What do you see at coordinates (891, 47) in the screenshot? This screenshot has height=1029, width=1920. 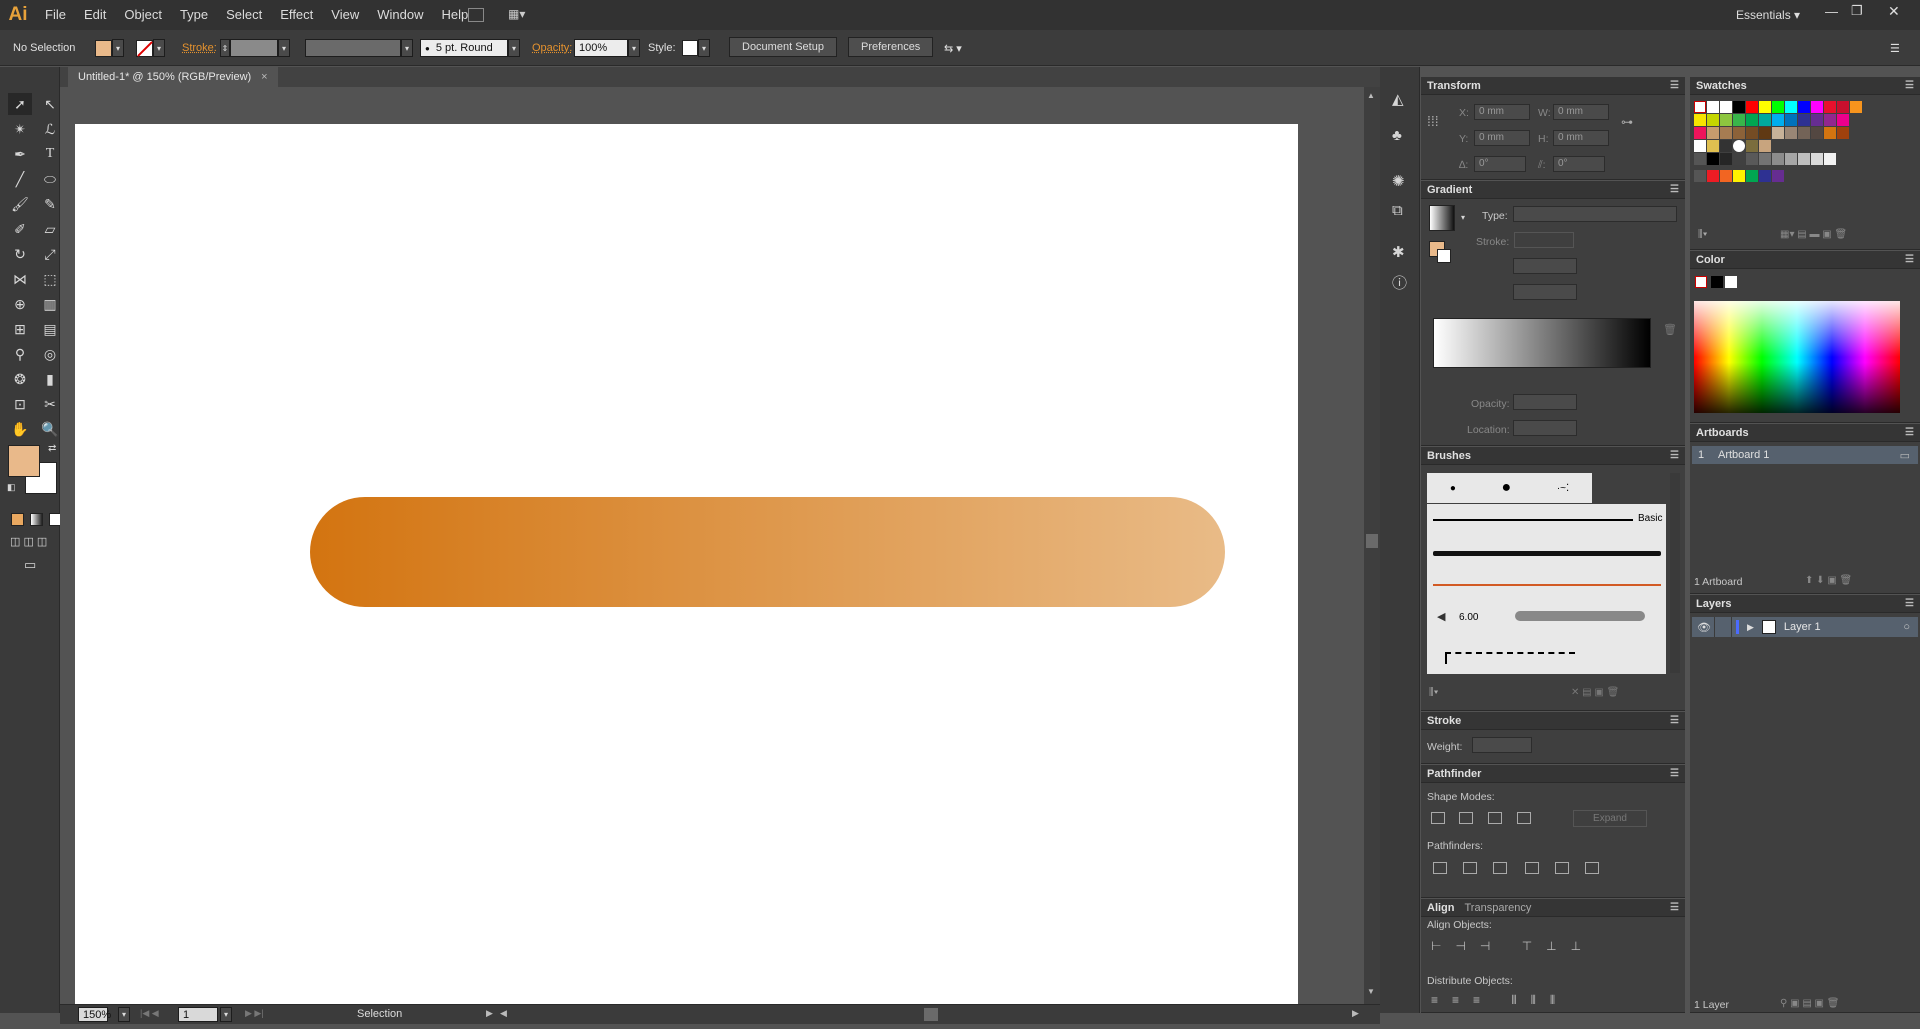 I see `preferences-button: Preferences` at bounding box center [891, 47].